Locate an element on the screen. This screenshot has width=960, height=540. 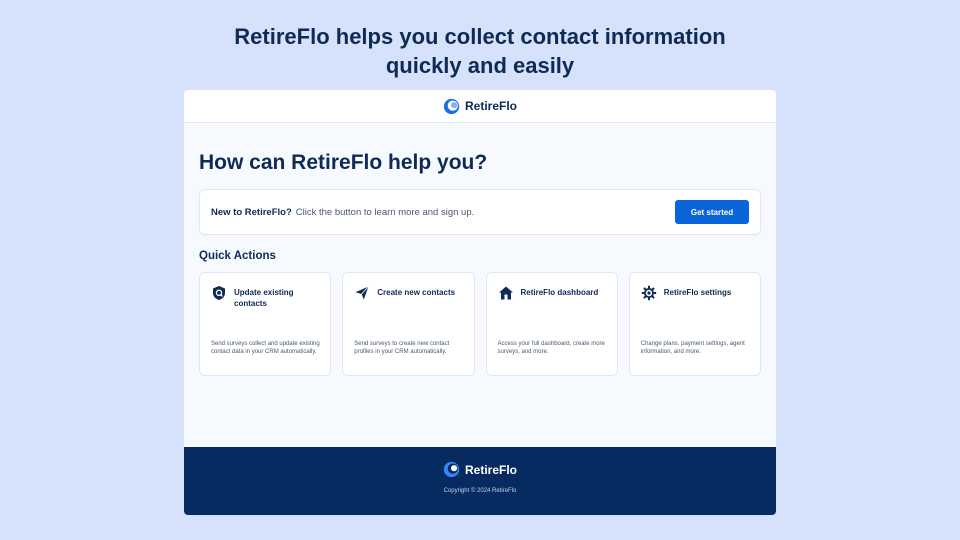
top-bar: RetireFlo is located at coordinates (480, 106).